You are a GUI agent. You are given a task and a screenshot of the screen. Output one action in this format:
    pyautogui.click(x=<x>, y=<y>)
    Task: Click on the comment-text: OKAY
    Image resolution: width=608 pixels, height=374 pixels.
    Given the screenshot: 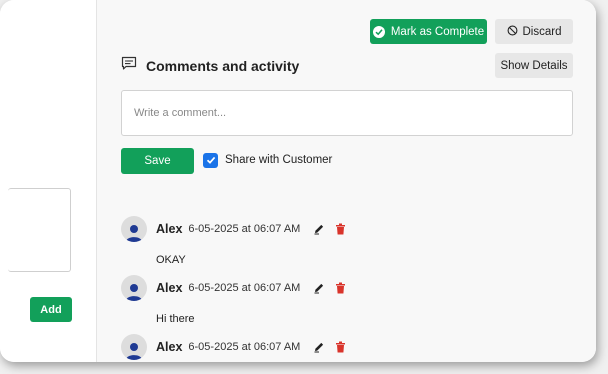 What is the action you would take?
    pyautogui.click(x=171, y=260)
    